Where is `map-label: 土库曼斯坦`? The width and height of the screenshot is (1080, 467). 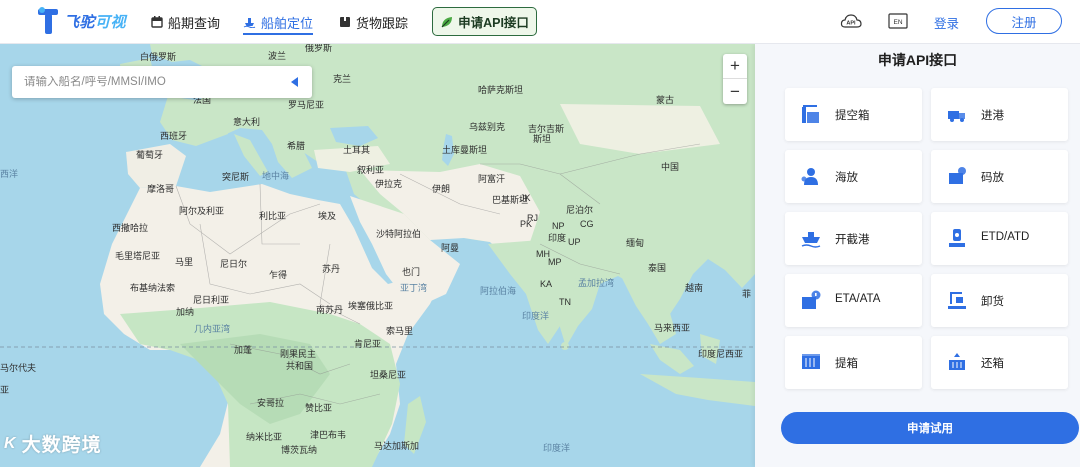
map-label: 土库曼斯坦 is located at coordinates (465, 150).